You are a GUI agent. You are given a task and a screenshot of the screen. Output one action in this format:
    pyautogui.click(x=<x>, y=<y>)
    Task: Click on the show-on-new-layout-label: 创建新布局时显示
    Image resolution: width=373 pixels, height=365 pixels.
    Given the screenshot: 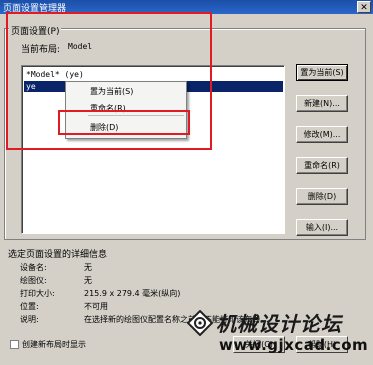 What is the action you would take?
    pyautogui.click(x=54, y=344)
    